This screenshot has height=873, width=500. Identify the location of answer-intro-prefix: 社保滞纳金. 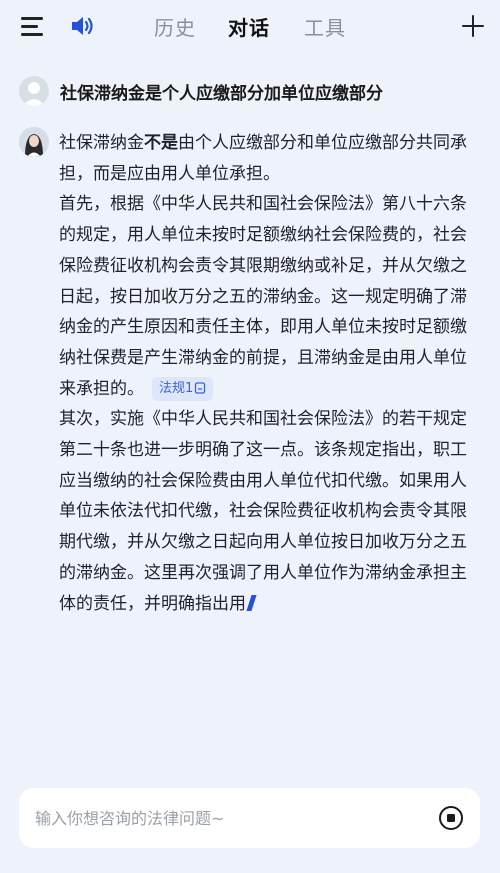
(101, 143).